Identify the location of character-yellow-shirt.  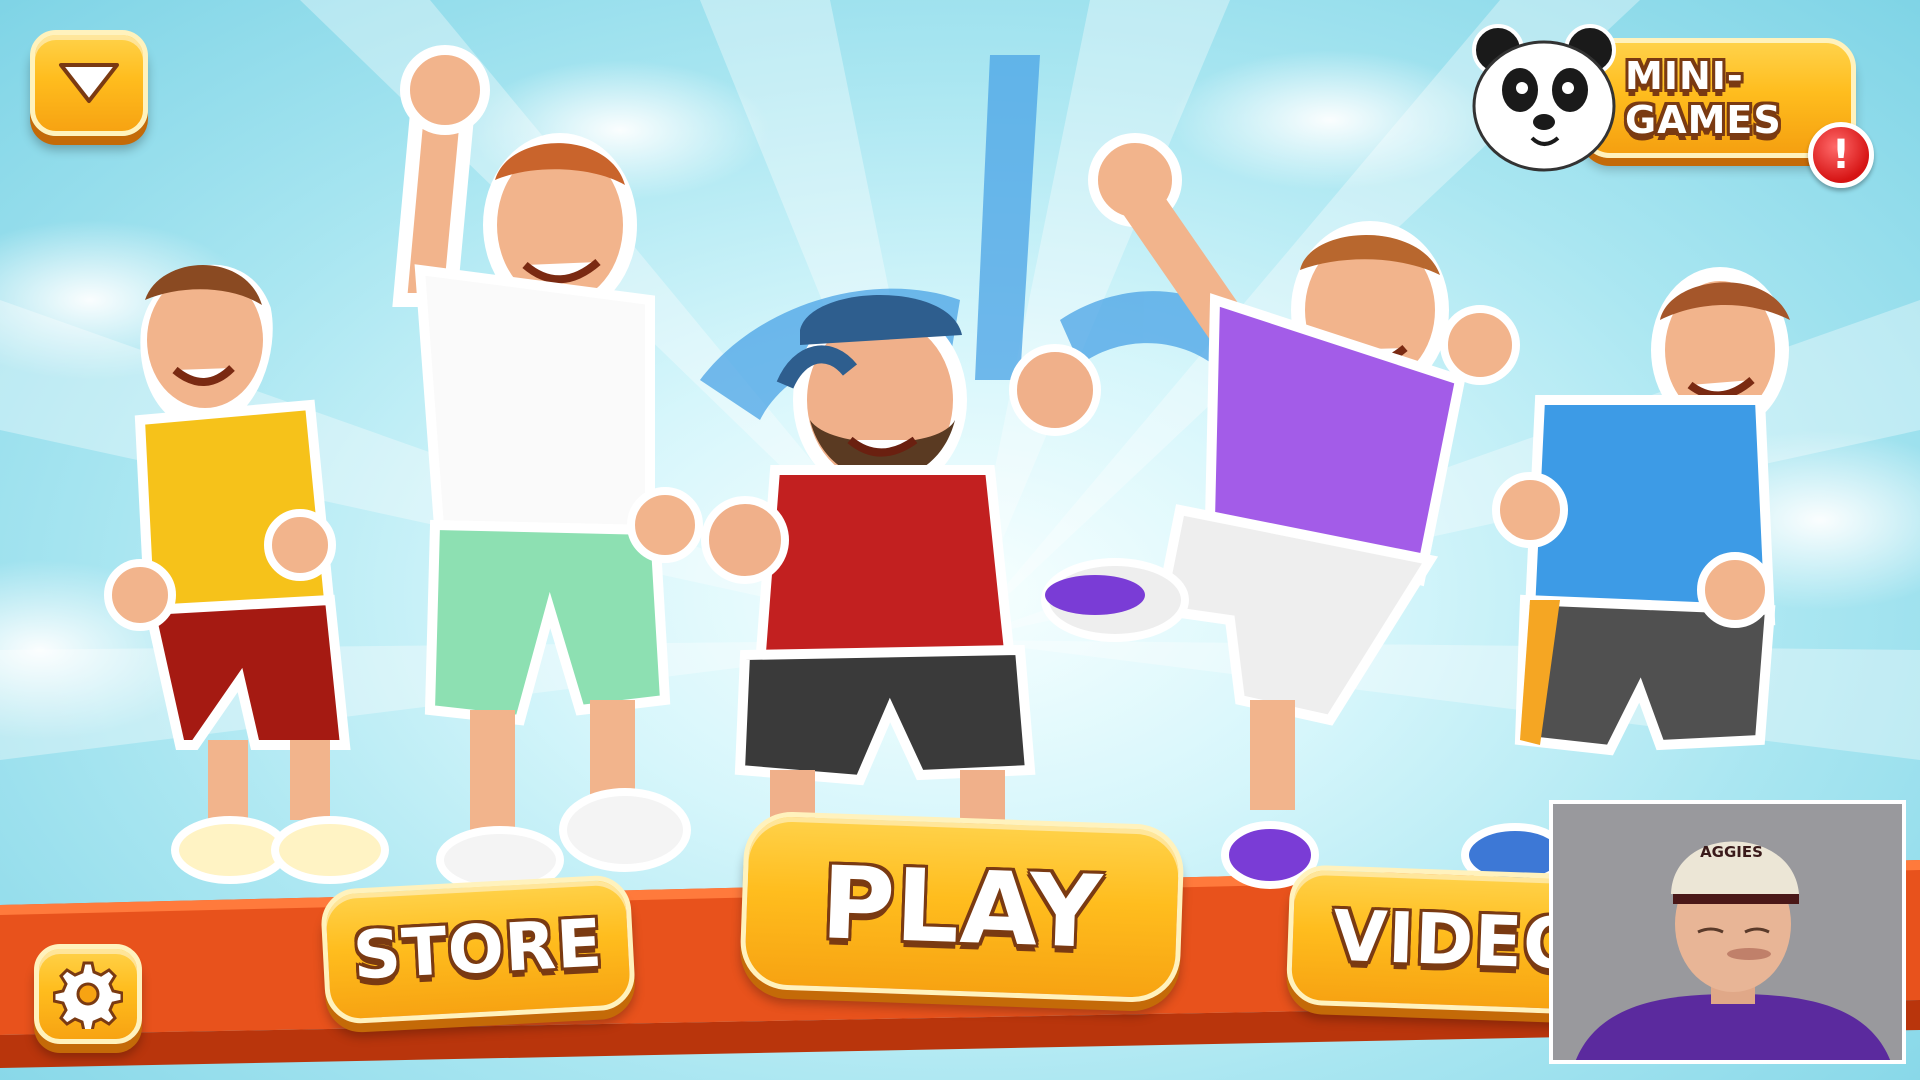
(246, 574).